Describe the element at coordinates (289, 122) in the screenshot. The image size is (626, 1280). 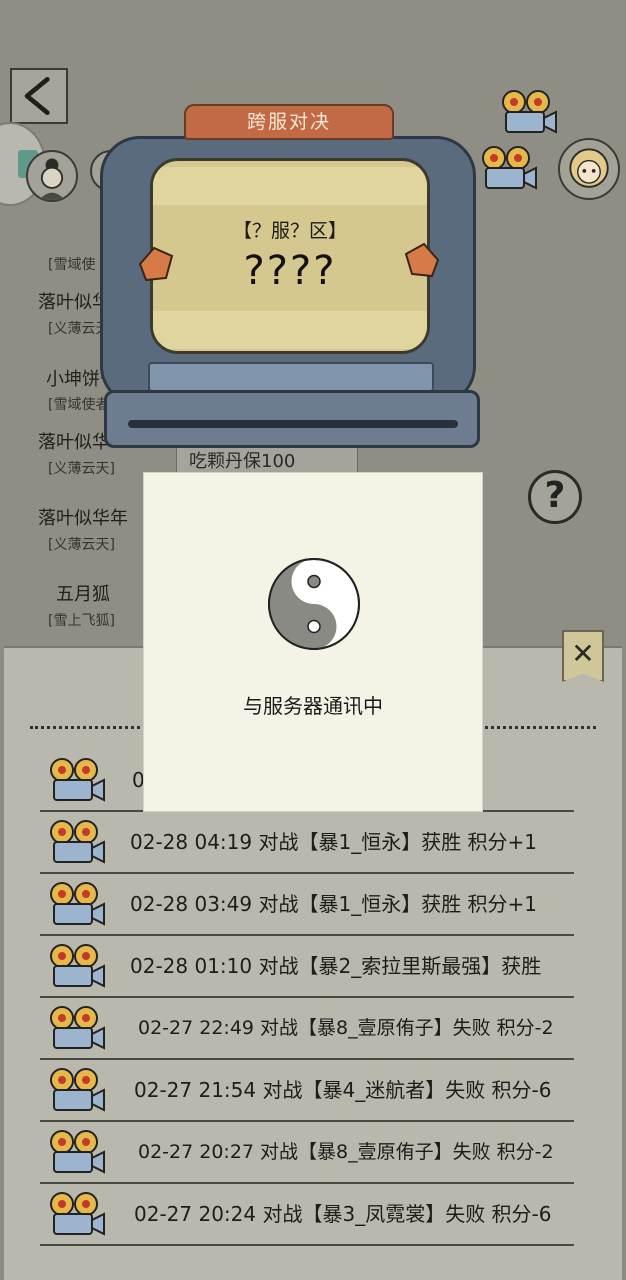
I see `match-title: 跨服对决` at that location.